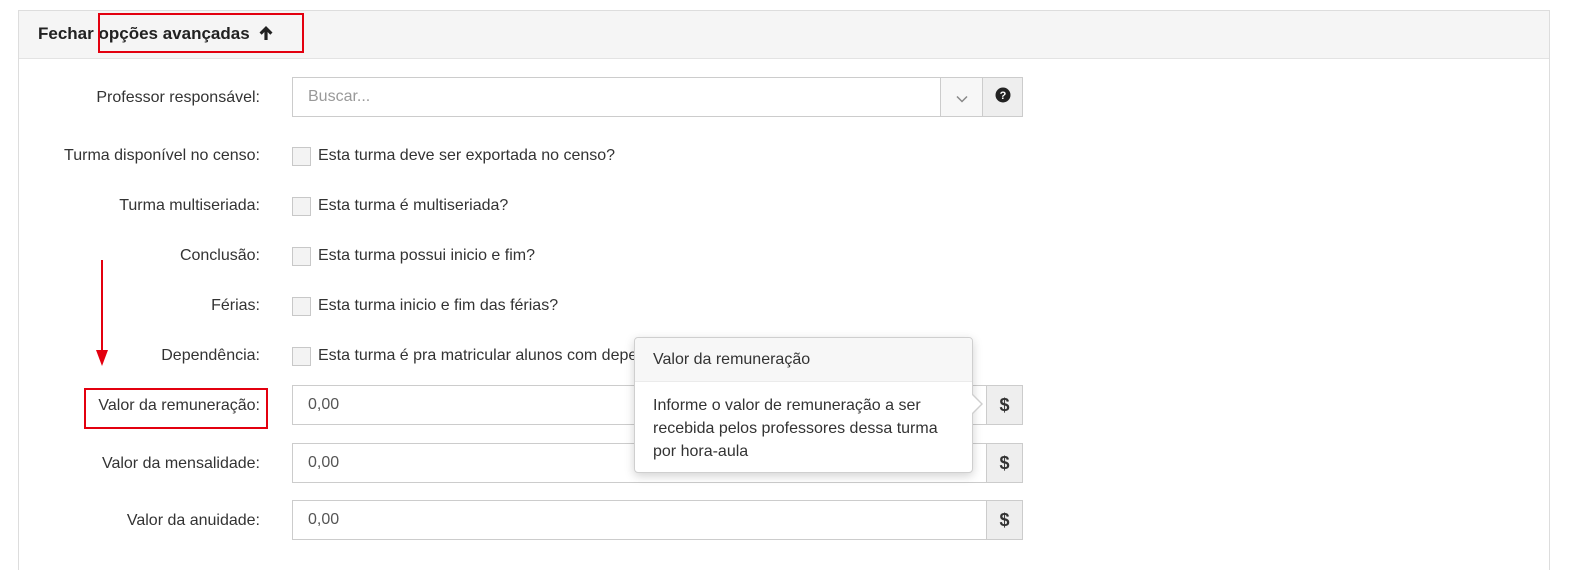  I want to click on conclusao-checkbox, so click(301, 256).